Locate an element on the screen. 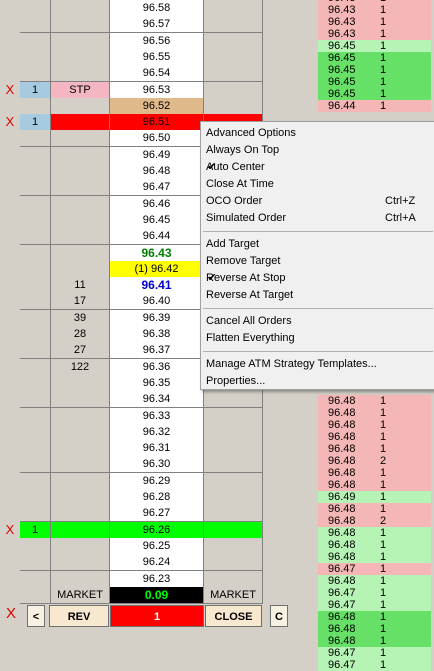 The width and height of the screenshot is (434, 671). menu-item-auto-center: ✔ Auto Center is located at coordinates (317, 167).